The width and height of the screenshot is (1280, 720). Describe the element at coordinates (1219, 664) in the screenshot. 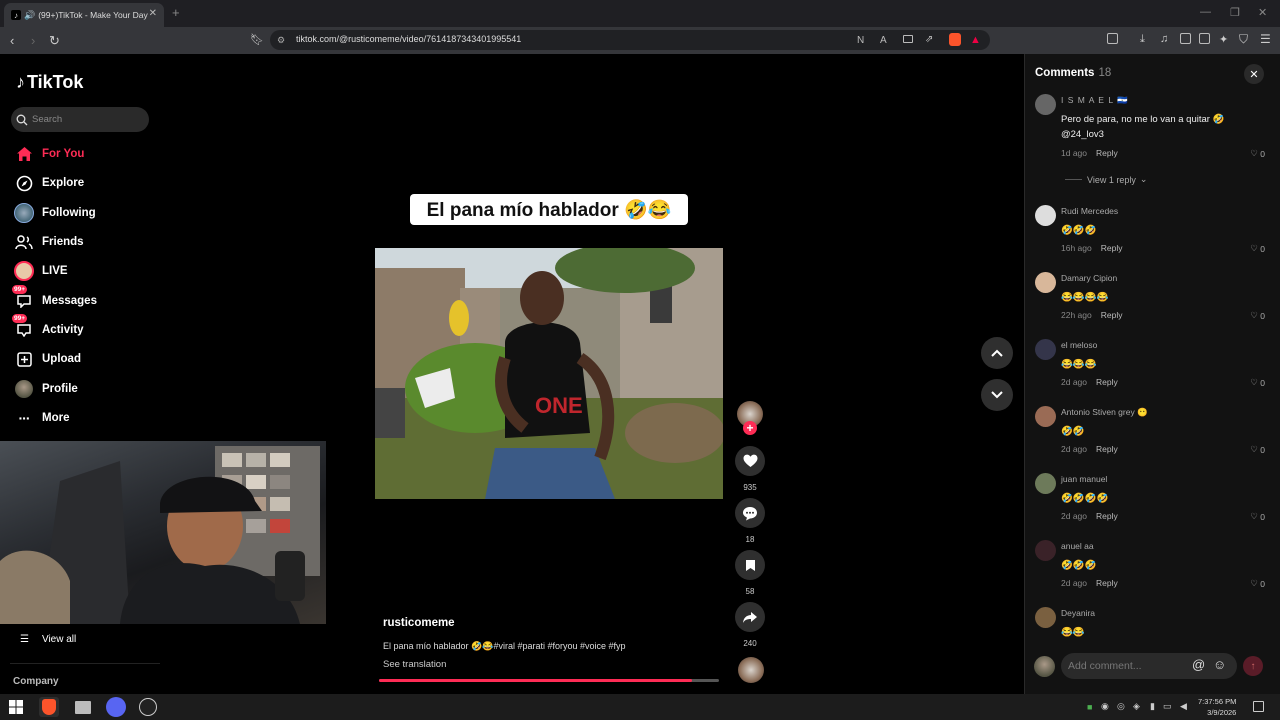

I see `emoji-icon: ☺` at that location.